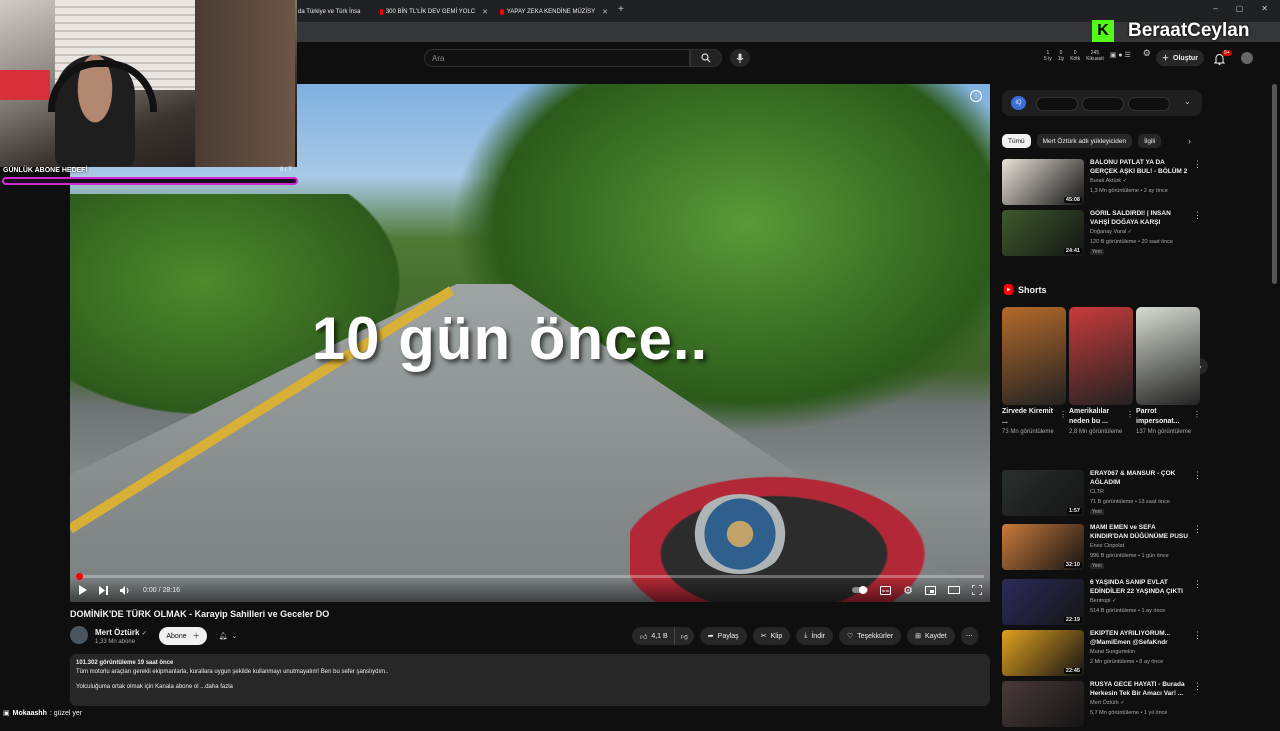  What do you see at coordinates (79, 635) in the screenshot?
I see `channel-avatar` at bounding box center [79, 635].